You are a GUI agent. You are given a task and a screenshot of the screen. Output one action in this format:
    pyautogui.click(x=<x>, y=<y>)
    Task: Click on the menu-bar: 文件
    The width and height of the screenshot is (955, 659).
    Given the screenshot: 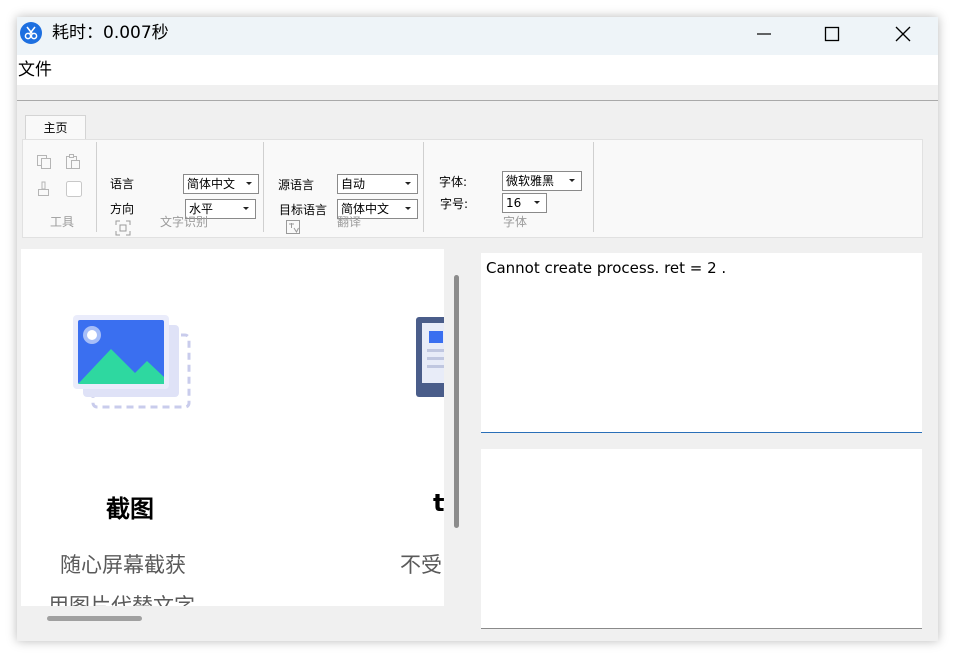 What is the action you would take?
    pyautogui.click(x=477, y=70)
    